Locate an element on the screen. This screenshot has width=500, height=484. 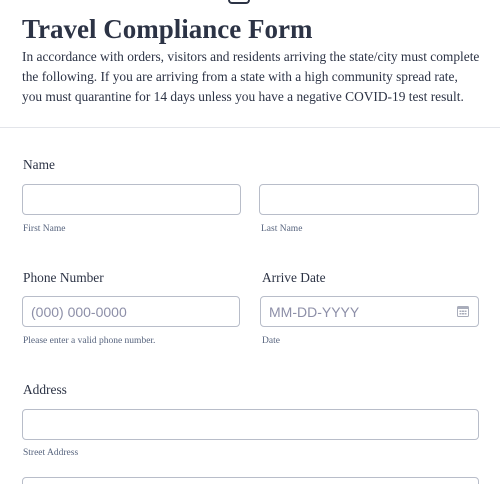
name-label: Name is located at coordinates (39, 164).